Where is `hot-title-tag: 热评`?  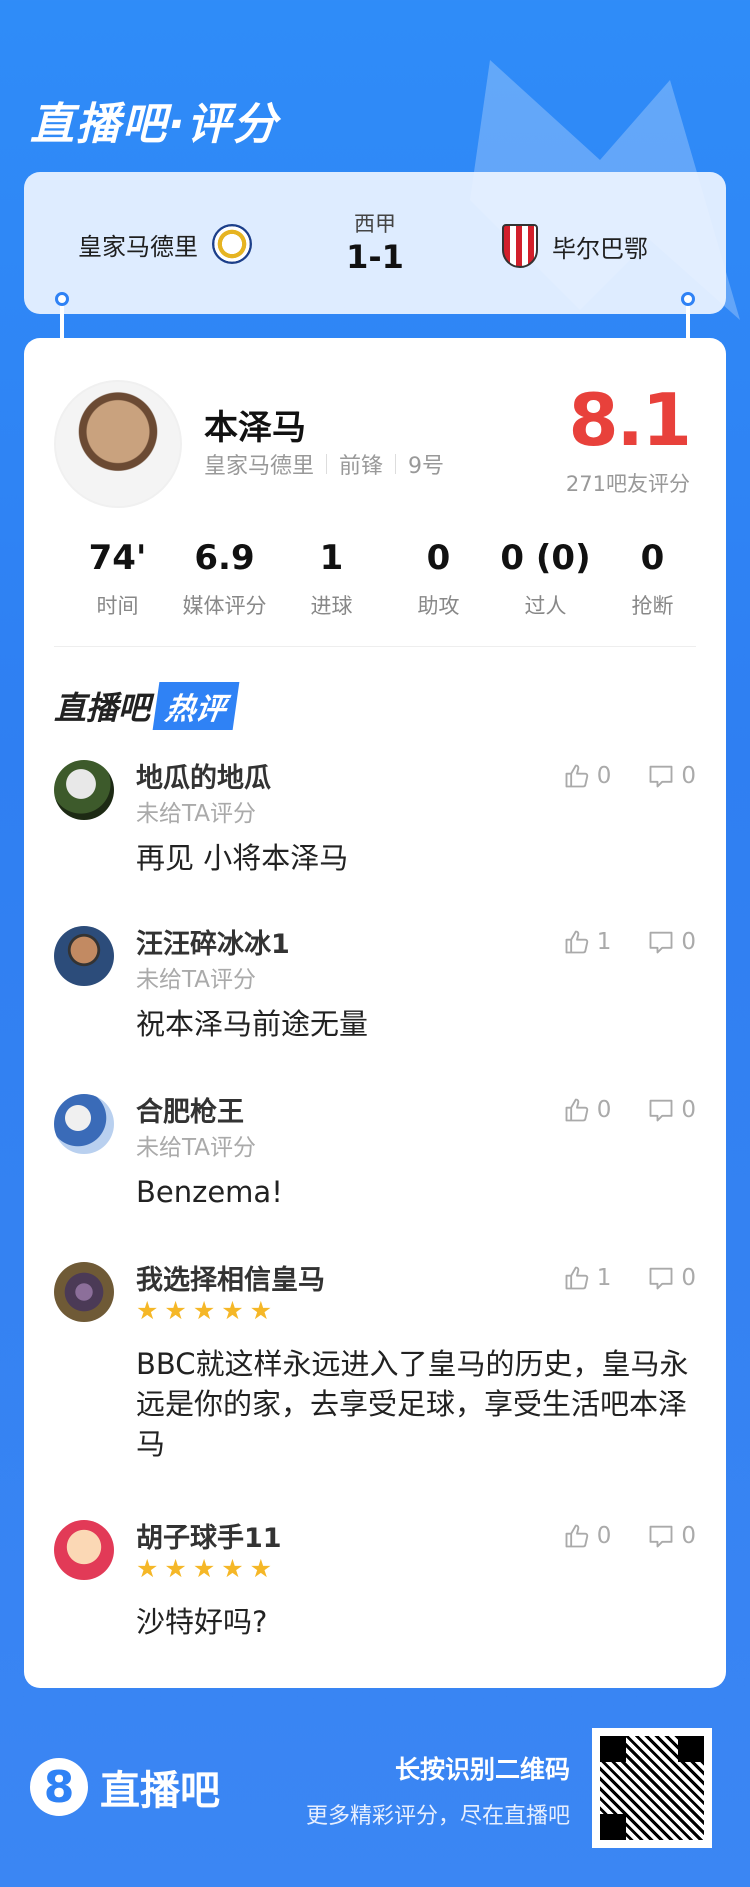
hot-title-tag: 热评 is located at coordinates (196, 706).